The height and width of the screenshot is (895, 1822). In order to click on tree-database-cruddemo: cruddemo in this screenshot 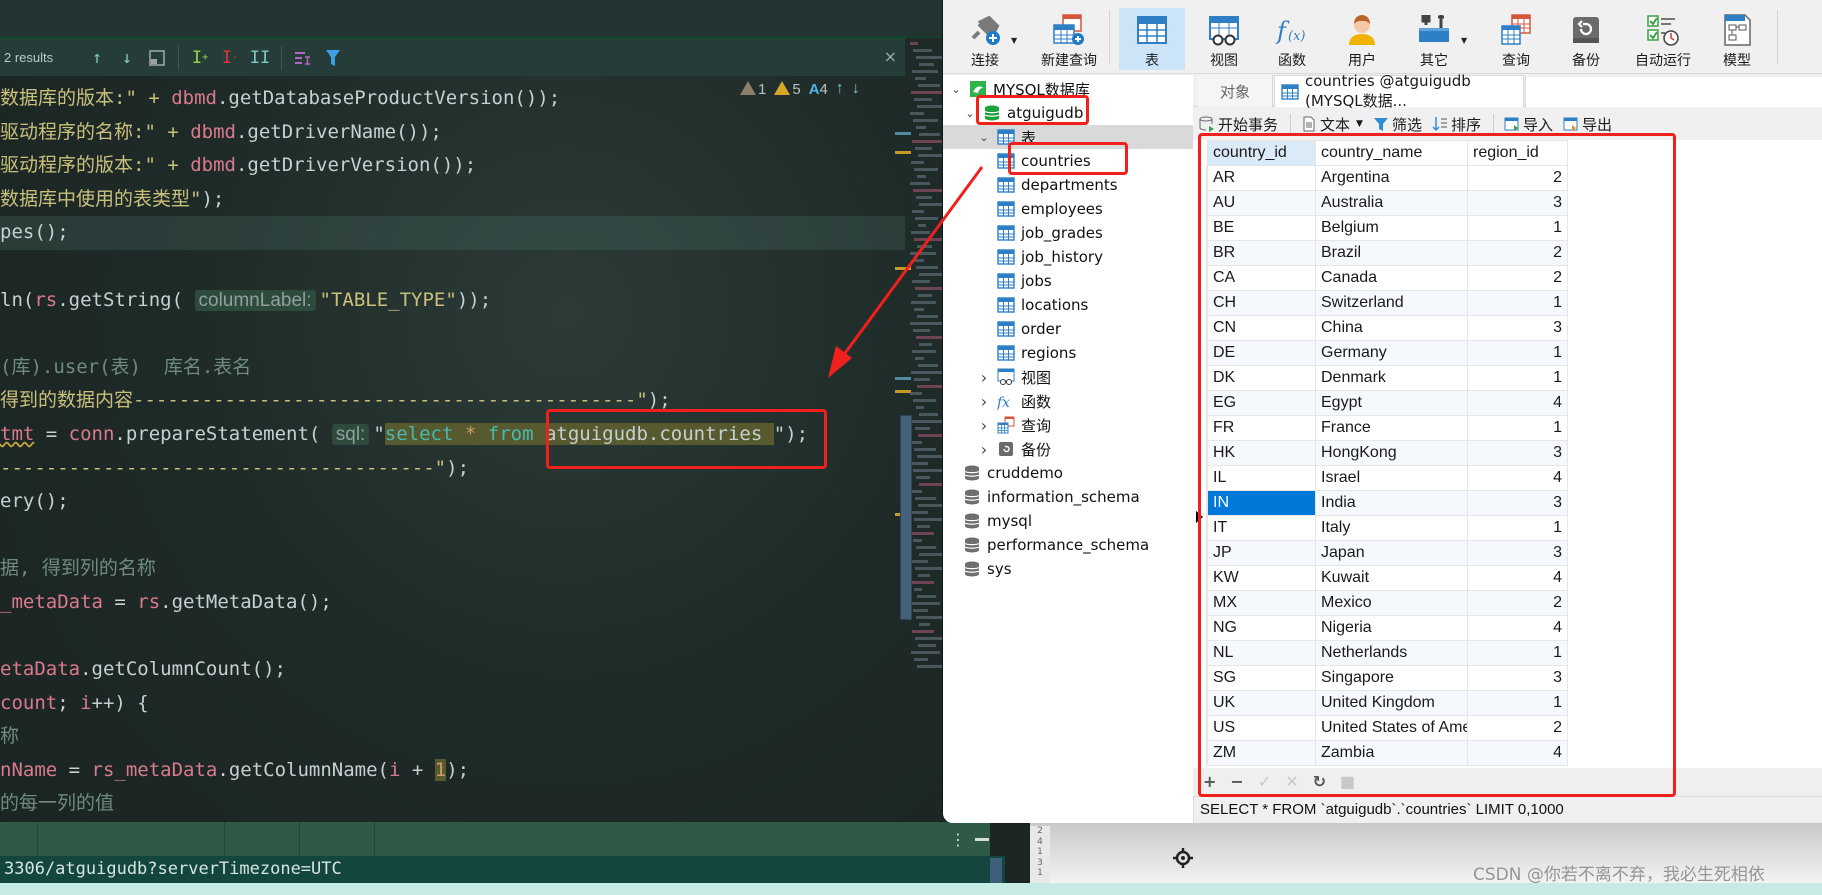, I will do `click(1068, 473)`.